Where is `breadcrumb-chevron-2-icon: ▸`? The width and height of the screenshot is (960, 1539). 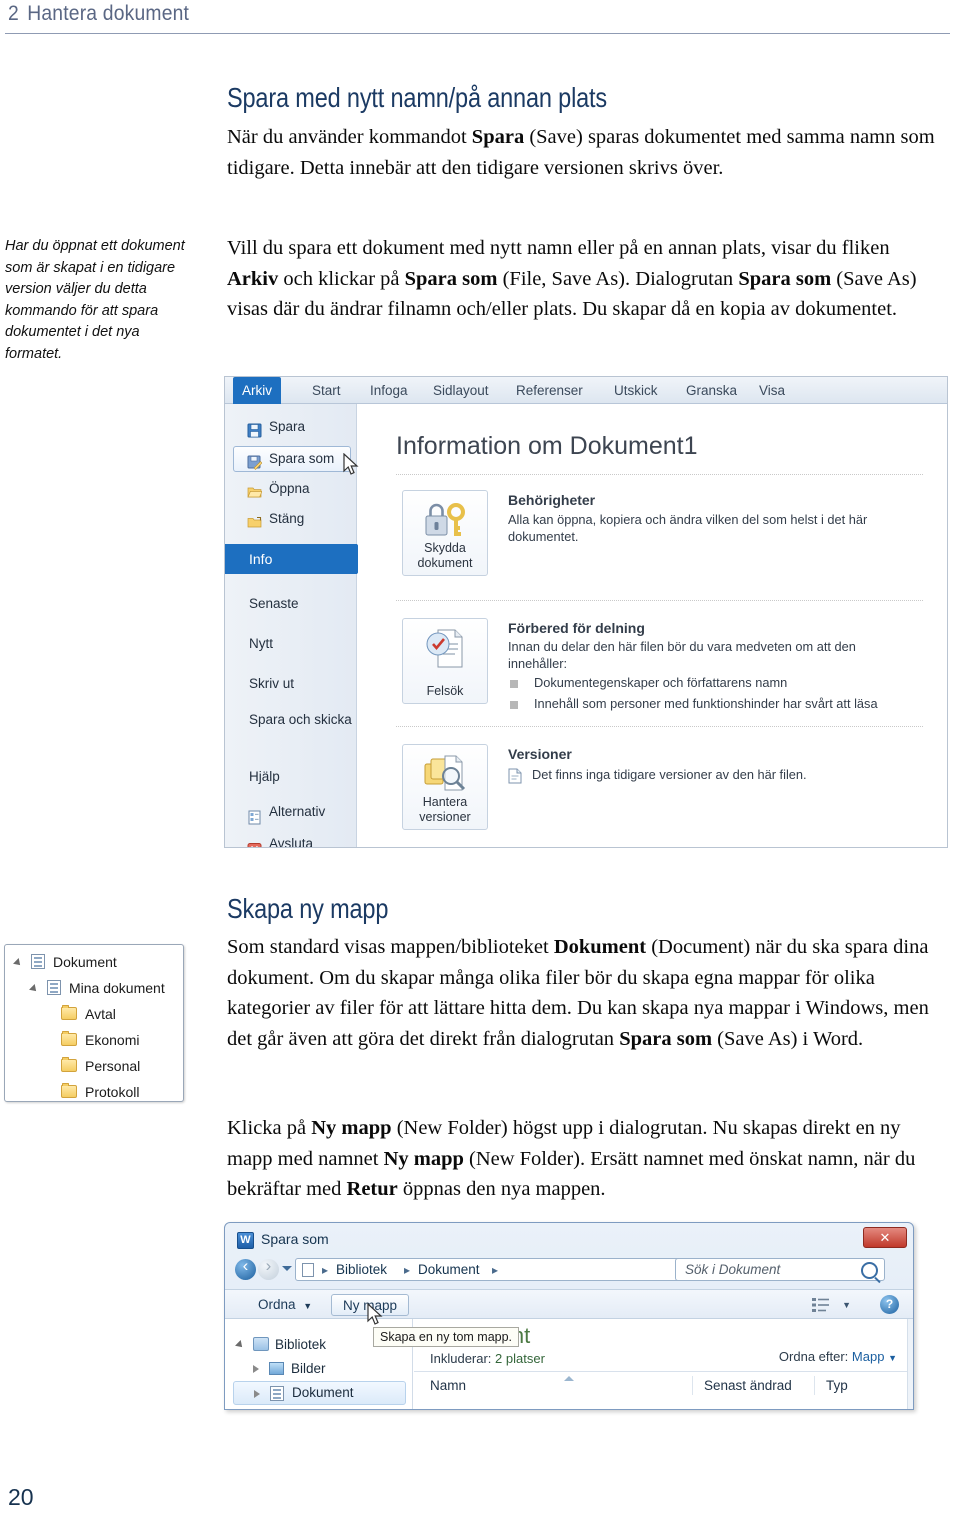
breadcrumb-chevron-2-icon: ▸ is located at coordinates (407, 1270).